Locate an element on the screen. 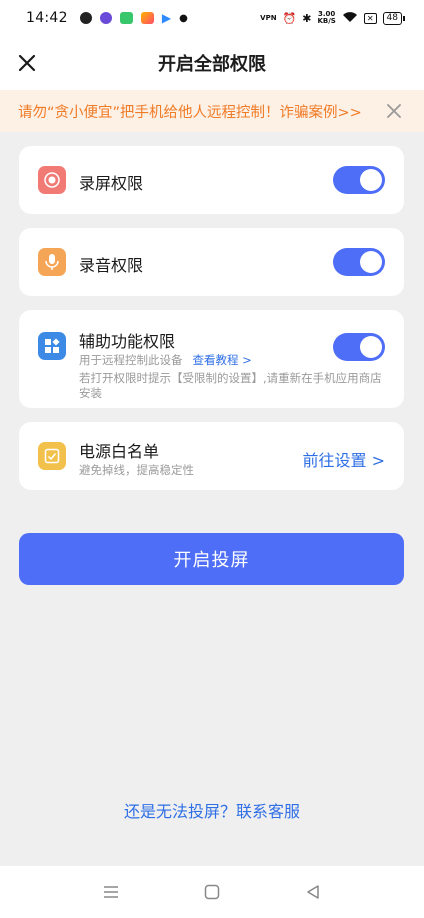 The height and width of the screenshot is (918, 424). home-nav-button is located at coordinates (212, 892).